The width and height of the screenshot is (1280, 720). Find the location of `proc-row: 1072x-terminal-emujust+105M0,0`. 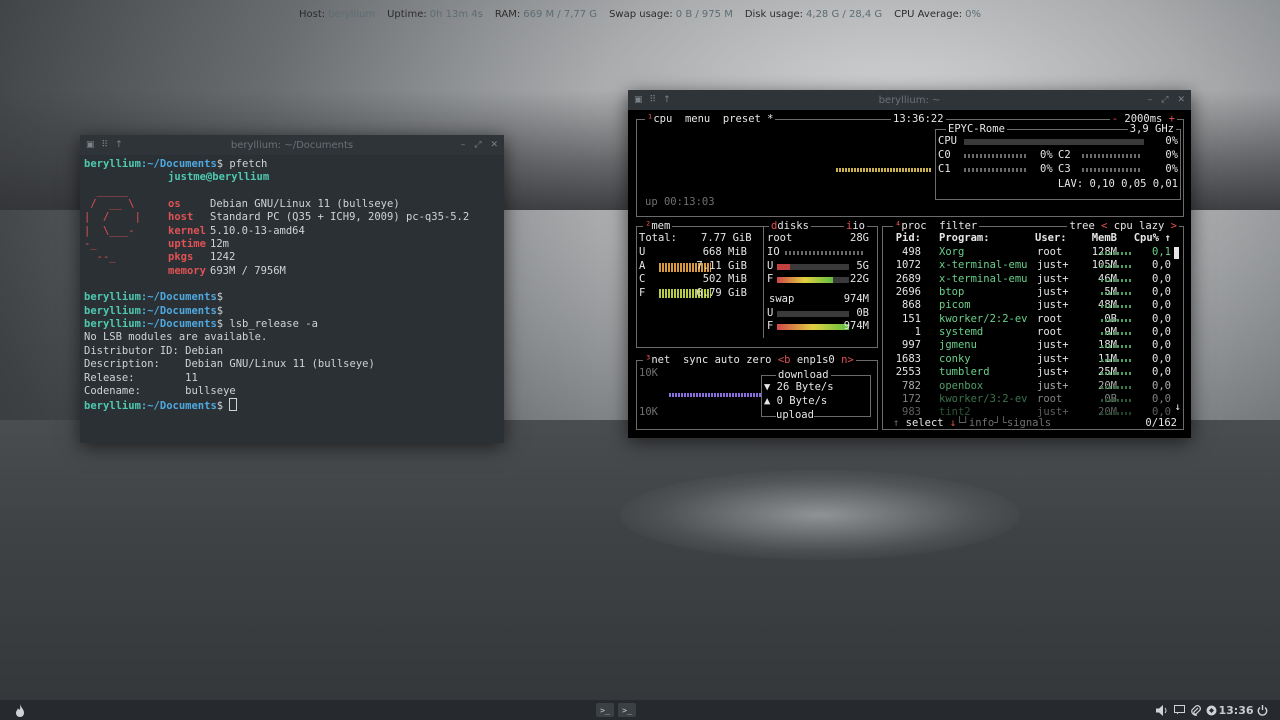

proc-row: 1072x-terminal-emujust+105M0,0 is located at coordinates (1028, 265).